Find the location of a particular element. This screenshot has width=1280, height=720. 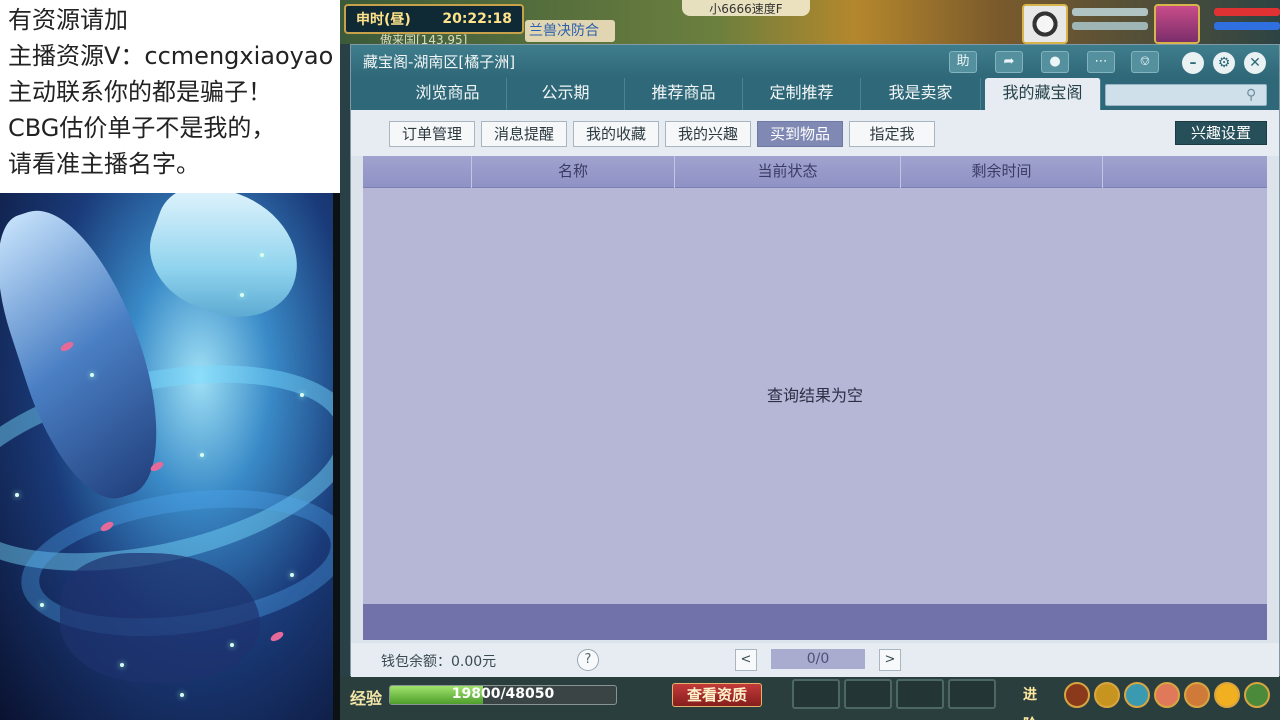

note-line: 主播资源V：ccmengxiaoyao is located at coordinates (171, 56).